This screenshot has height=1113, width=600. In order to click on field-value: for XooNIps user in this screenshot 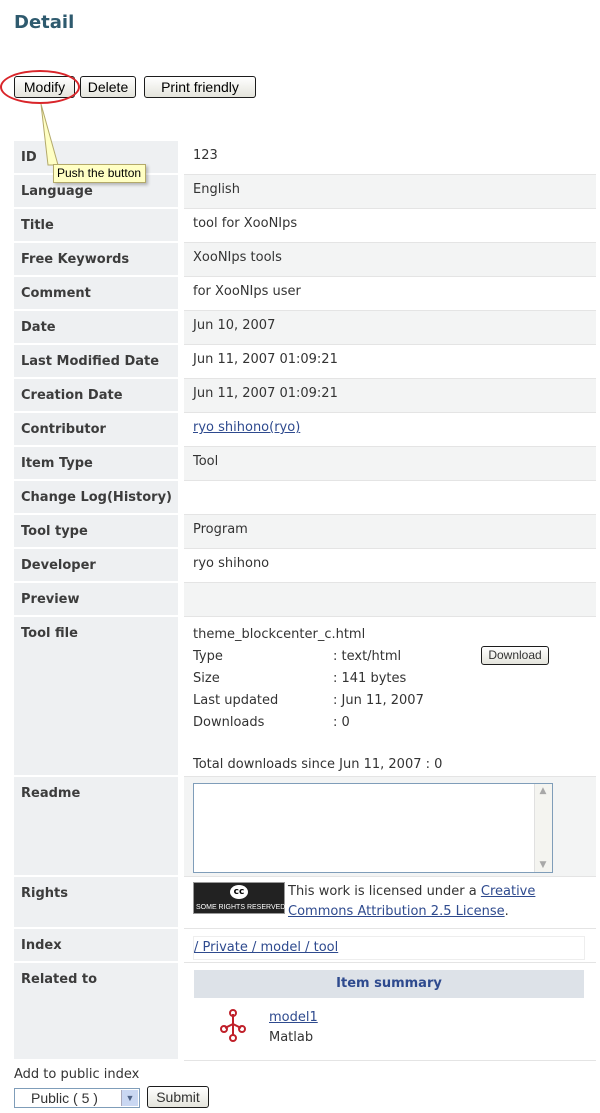, I will do `click(390, 294)`.